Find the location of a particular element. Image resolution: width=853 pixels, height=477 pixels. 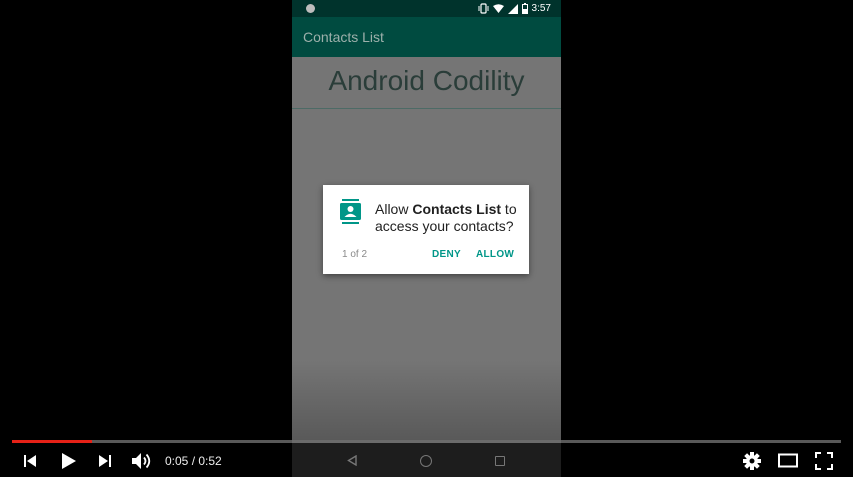

nav-recents-icon is located at coordinates (500, 461).